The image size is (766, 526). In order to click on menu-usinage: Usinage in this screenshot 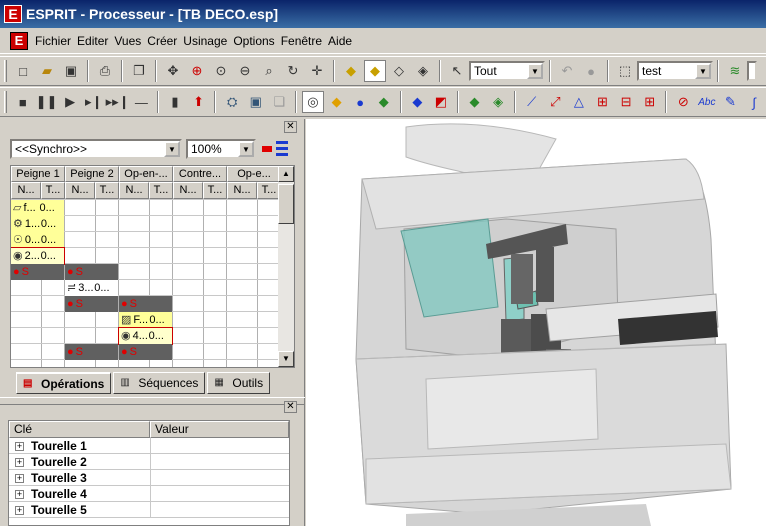, I will do `click(205, 41)`.